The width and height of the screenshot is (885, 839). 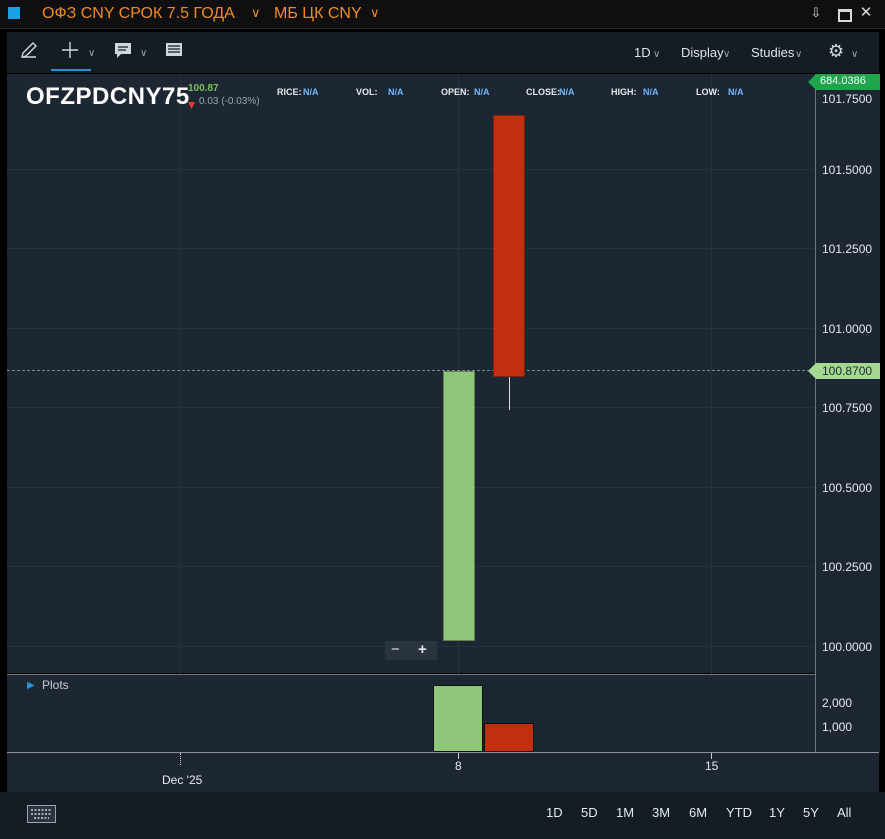 What do you see at coordinates (443, 772) in the screenshot?
I see `time-axis: Dec '25 8 15` at bounding box center [443, 772].